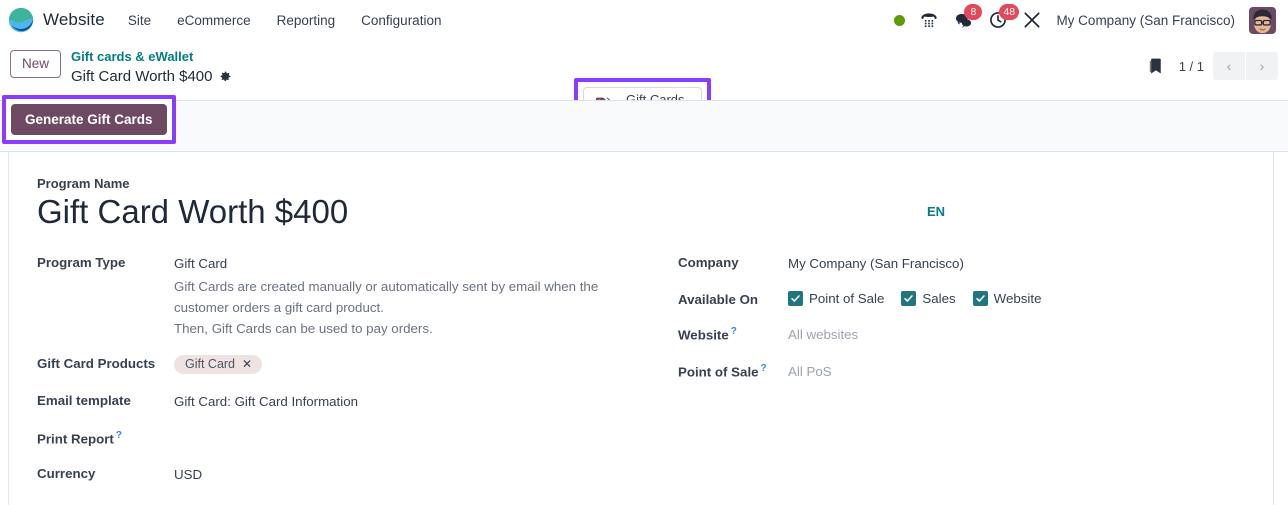  I want to click on breadcrumb-current-record: Gift Card Worth $400, so click(142, 76).